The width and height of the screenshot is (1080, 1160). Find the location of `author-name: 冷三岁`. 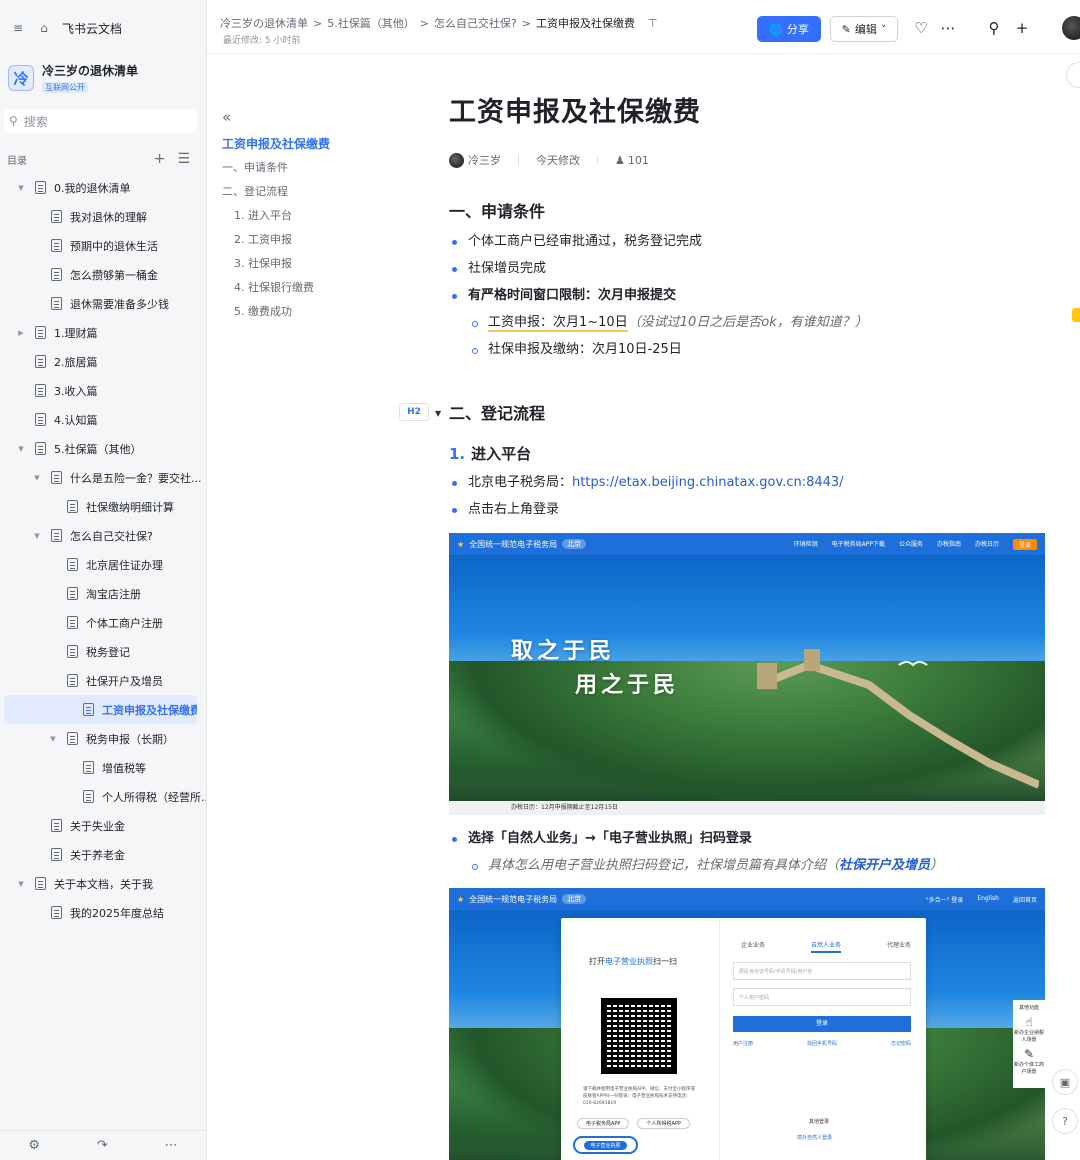

author-name: 冷三岁 is located at coordinates (484, 160).